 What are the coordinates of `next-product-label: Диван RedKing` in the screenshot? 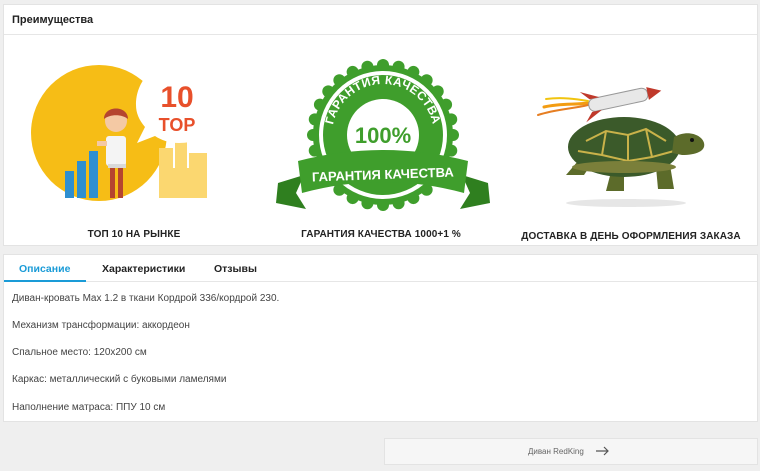 It's located at (556, 451).